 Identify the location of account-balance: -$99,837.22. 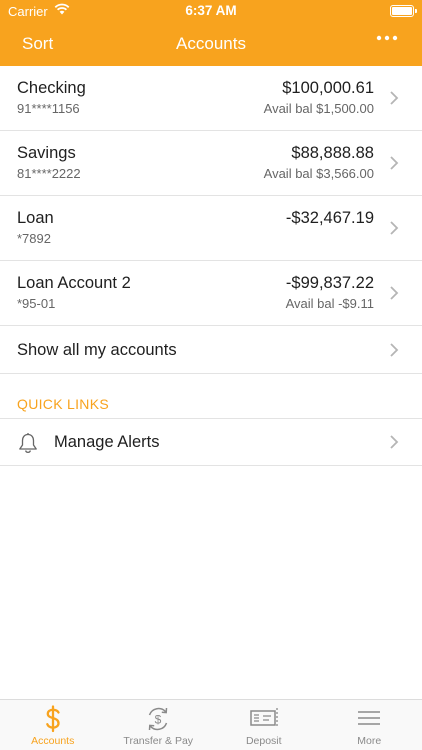
(329, 283).